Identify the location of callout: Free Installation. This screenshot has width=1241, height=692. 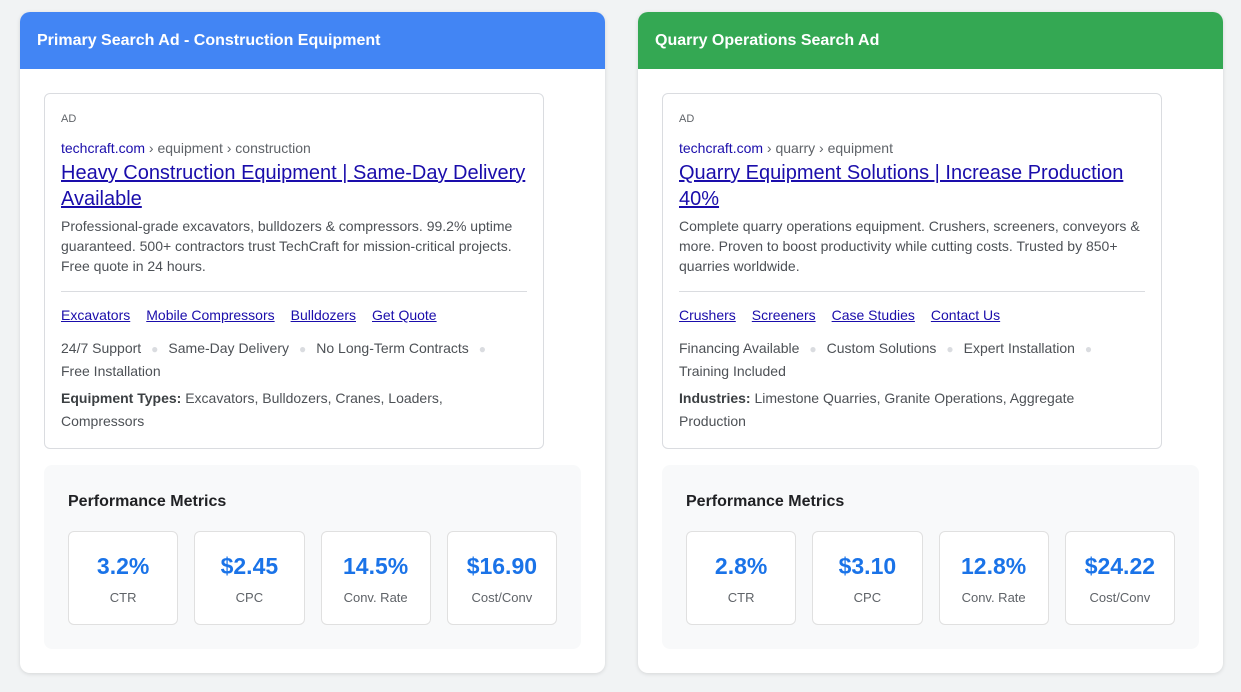
(111, 371).